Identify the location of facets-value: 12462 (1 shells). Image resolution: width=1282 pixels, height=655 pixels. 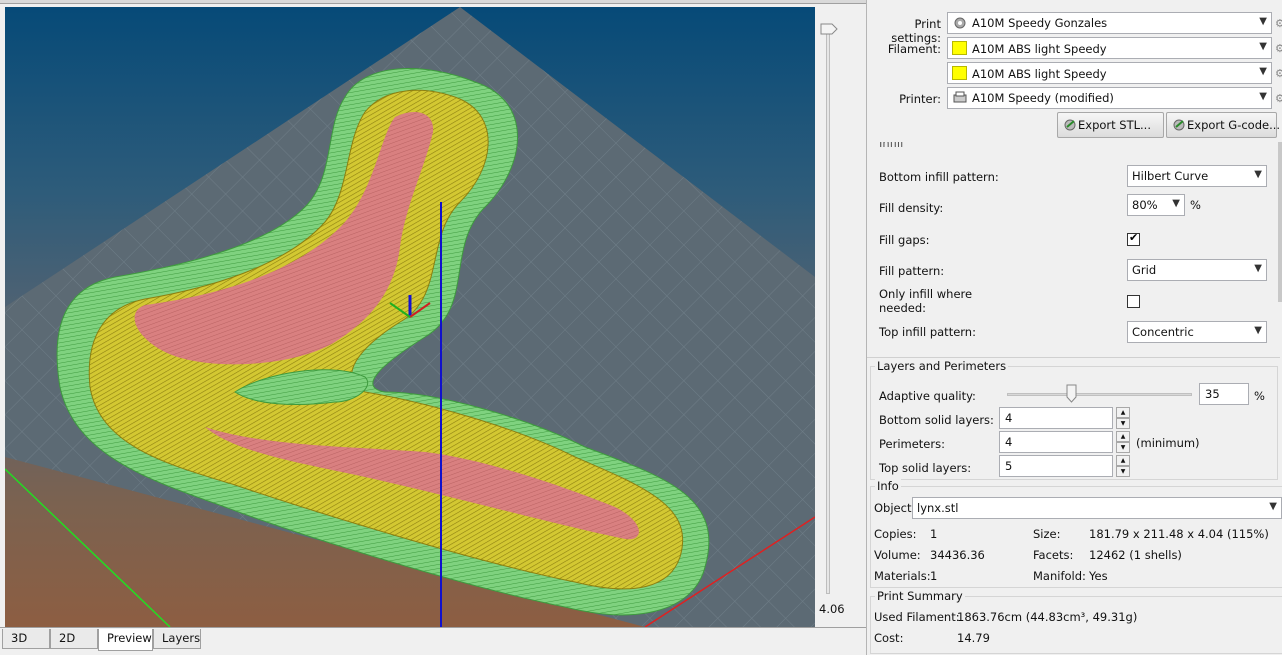
(1135, 555).